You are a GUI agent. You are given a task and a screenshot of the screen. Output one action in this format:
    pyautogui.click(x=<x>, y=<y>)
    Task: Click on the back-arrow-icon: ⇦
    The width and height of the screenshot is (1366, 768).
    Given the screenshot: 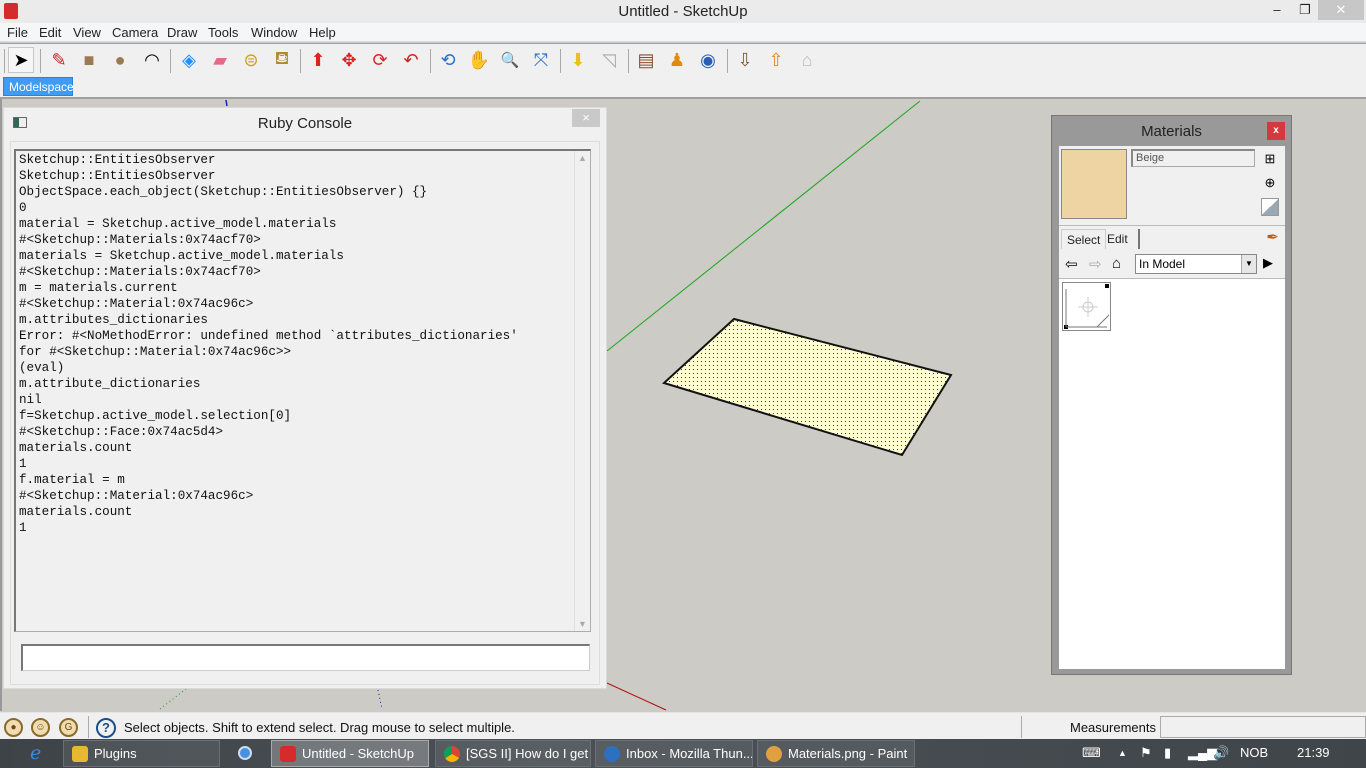 What is the action you would take?
    pyautogui.click(x=1071, y=264)
    